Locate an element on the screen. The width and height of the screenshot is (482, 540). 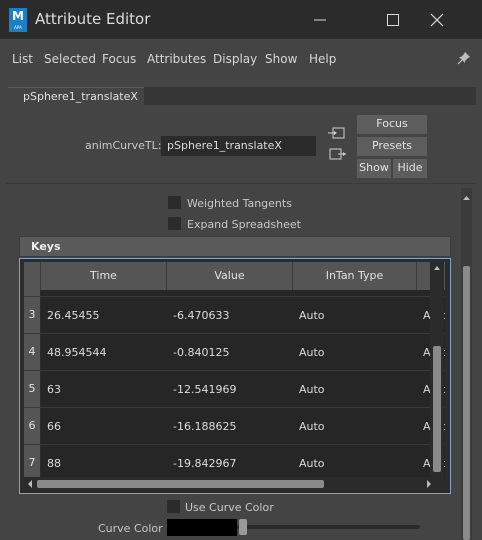
corner-header is located at coordinates (32, 276).